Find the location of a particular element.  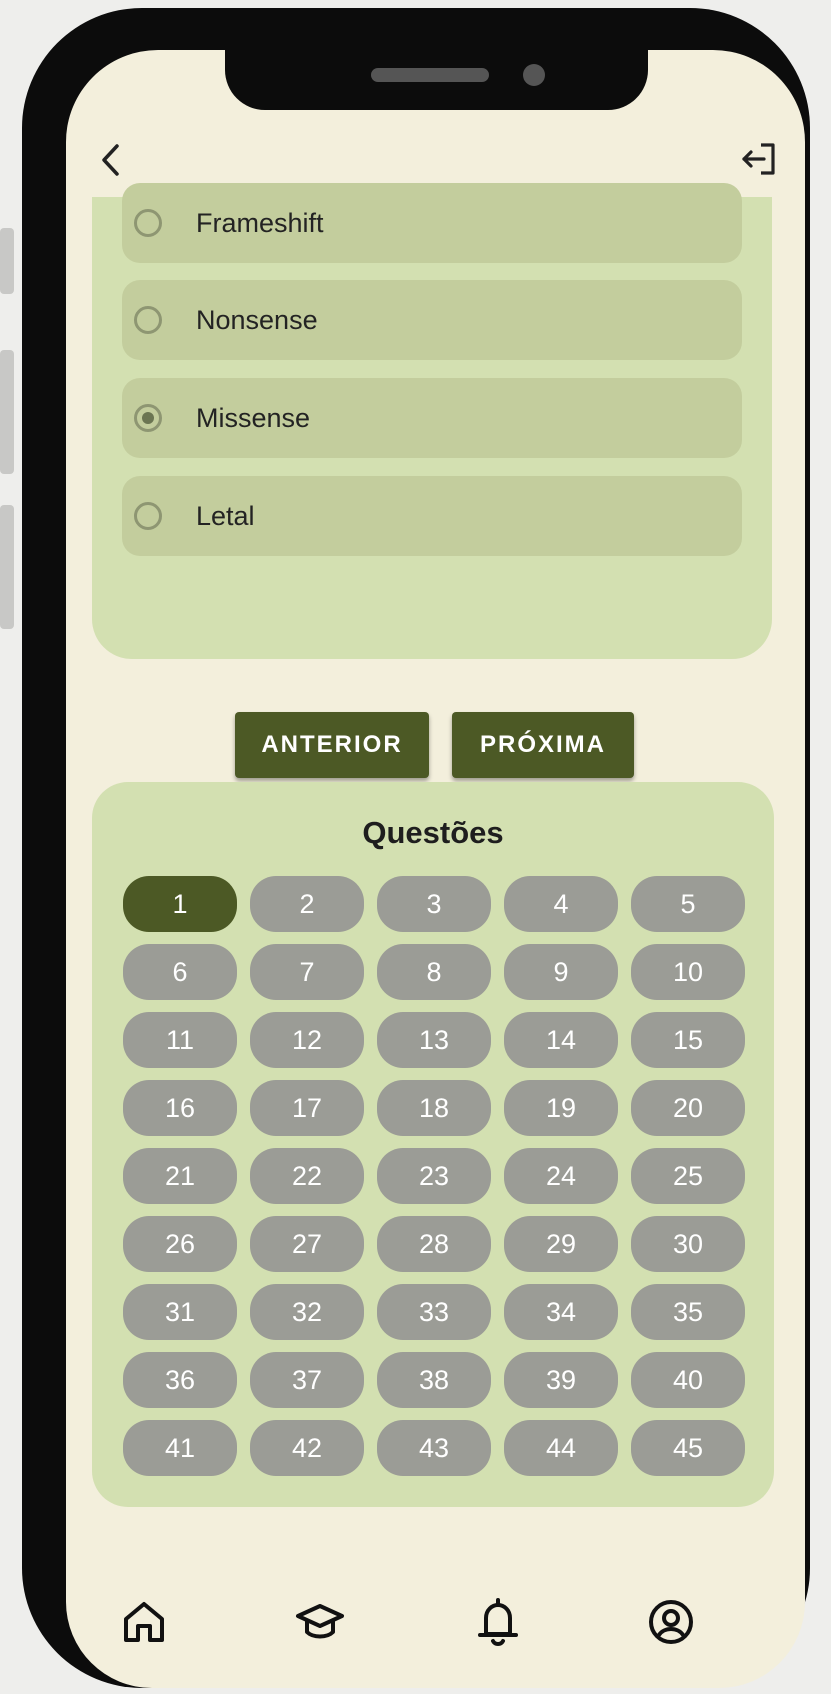

question-number-button: 23 is located at coordinates (434, 1176).